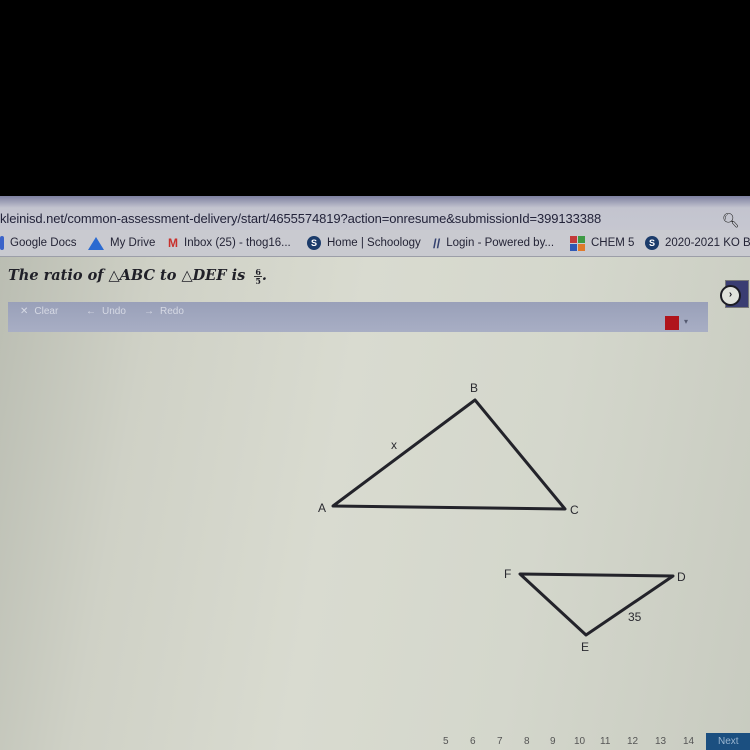 This screenshot has width=750, height=750. What do you see at coordinates (635, 617) in the screenshot?
I see `side-label-35: 35` at bounding box center [635, 617].